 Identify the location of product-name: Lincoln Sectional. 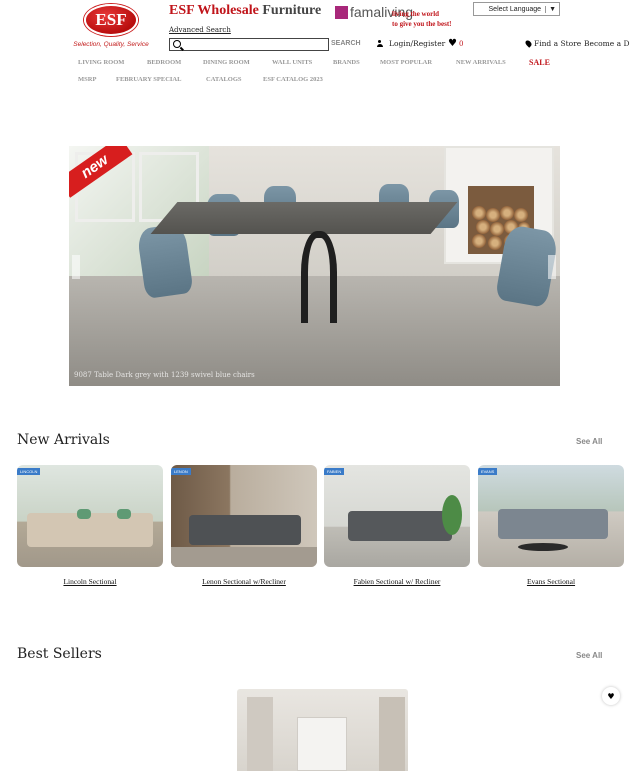
(90, 581).